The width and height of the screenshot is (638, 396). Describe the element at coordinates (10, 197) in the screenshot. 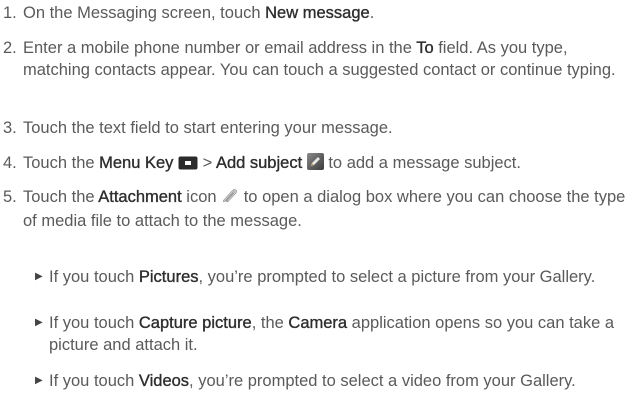

I see `step-number: 5.` at that location.